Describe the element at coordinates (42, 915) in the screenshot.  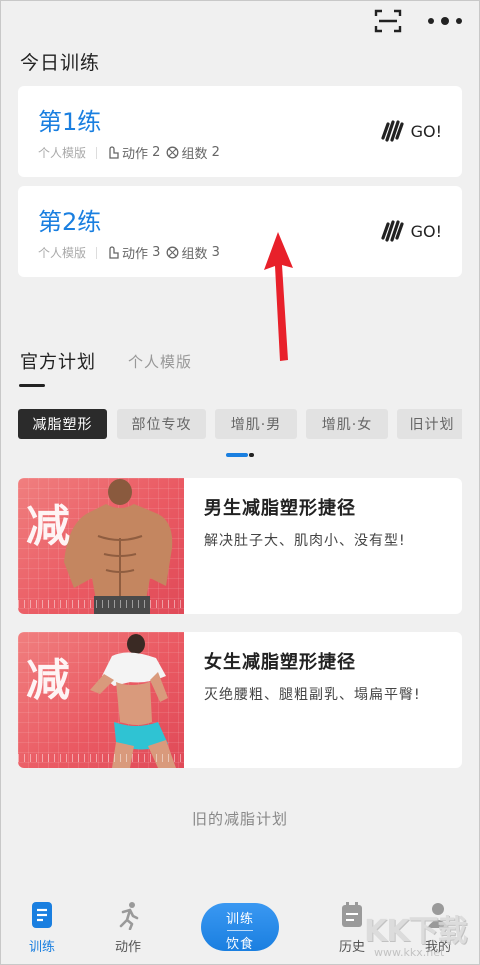
I see `document-icon` at that location.